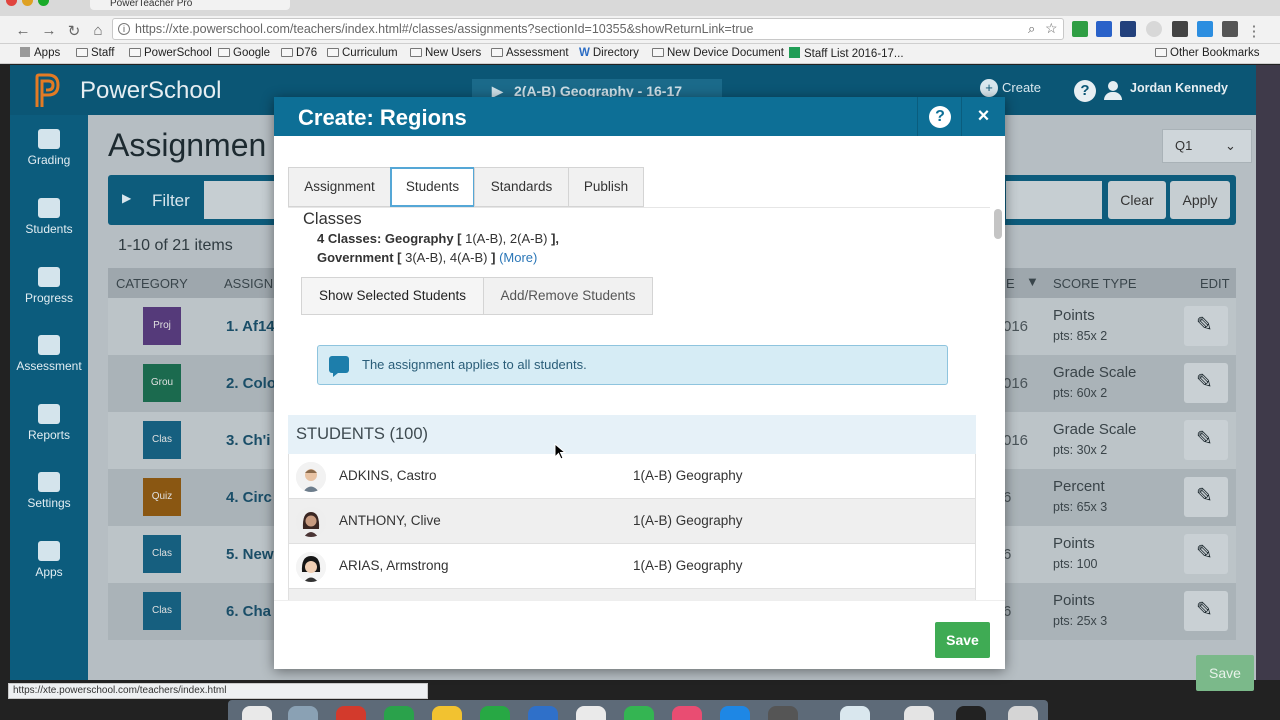 This screenshot has width=1280, height=720. I want to click on bookmark-new-device-document: New Device Document, so click(718, 53).